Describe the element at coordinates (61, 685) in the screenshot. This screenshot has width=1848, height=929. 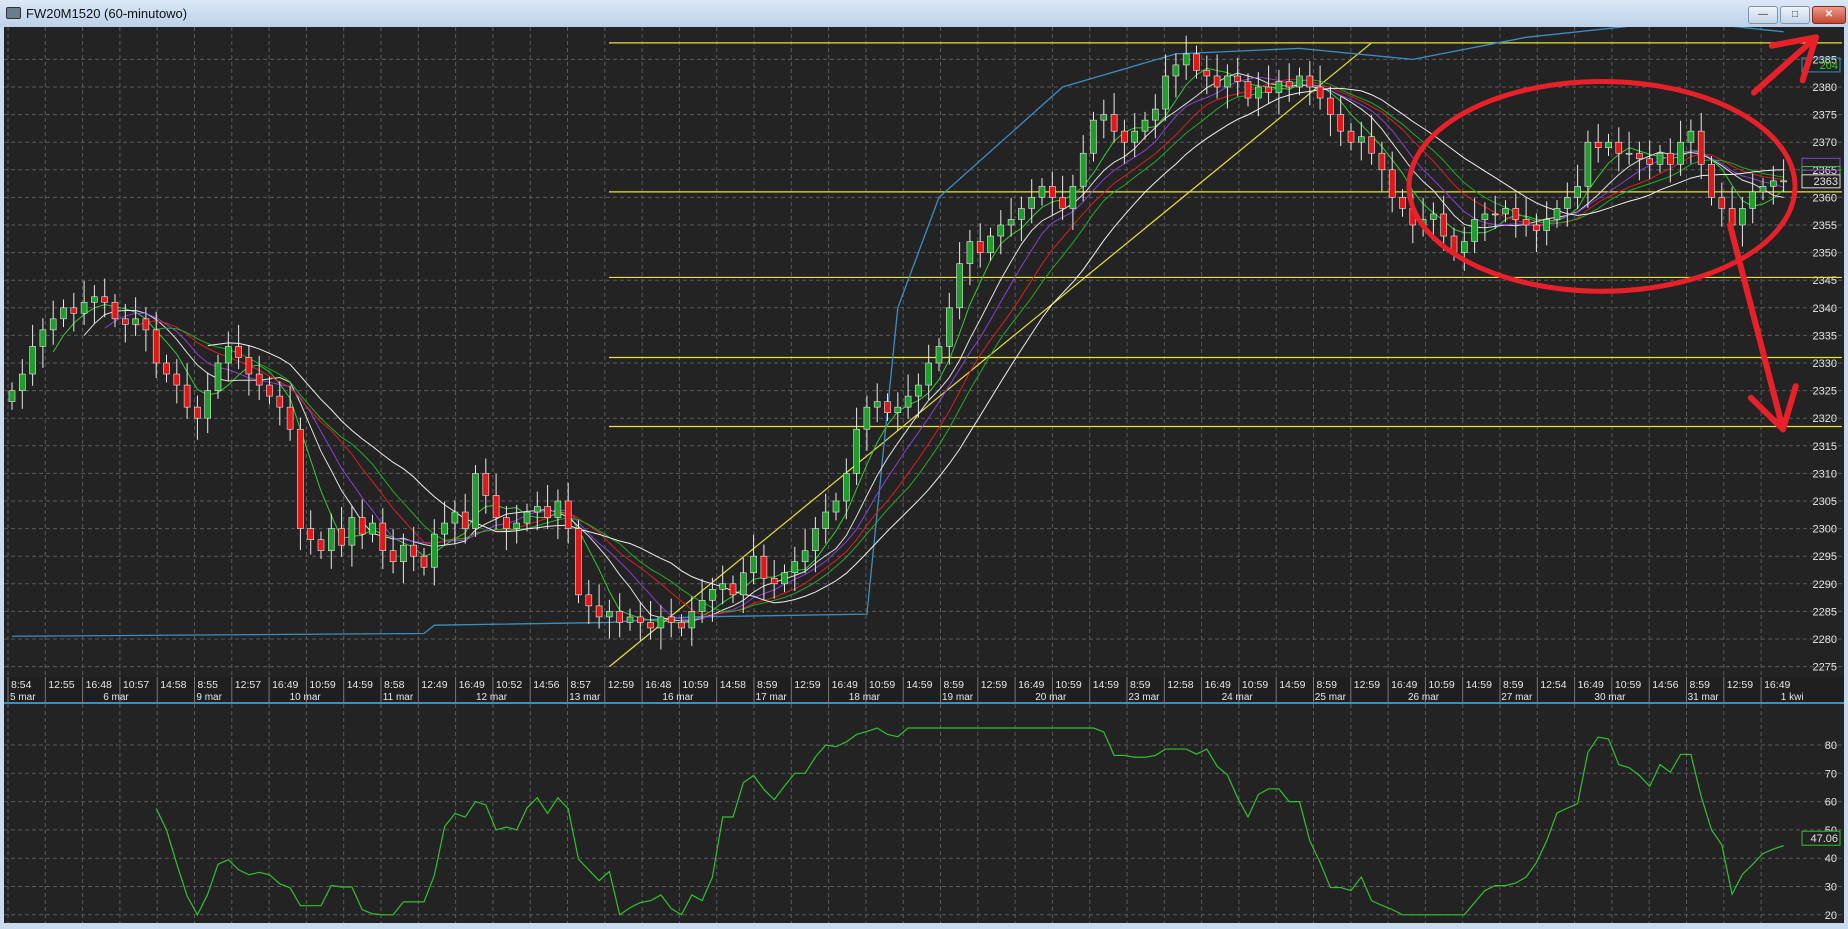
I see `time-label: 12:55` at that location.